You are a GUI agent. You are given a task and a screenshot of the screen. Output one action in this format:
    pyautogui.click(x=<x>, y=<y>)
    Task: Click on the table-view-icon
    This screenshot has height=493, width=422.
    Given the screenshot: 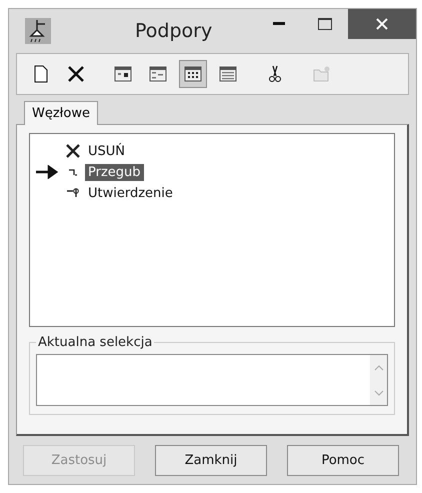 What is the action you would take?
    pyautogui.click(x=228, y=74)
    